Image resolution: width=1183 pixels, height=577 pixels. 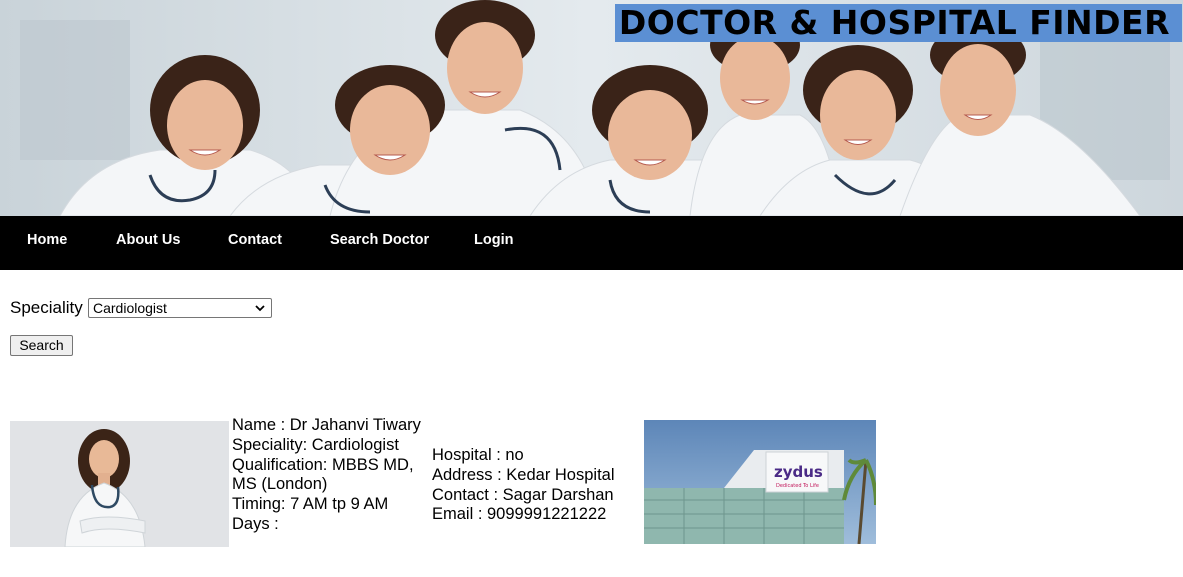 I want to click on speciality-select: Cardiologist, so click(x=180, y=308).